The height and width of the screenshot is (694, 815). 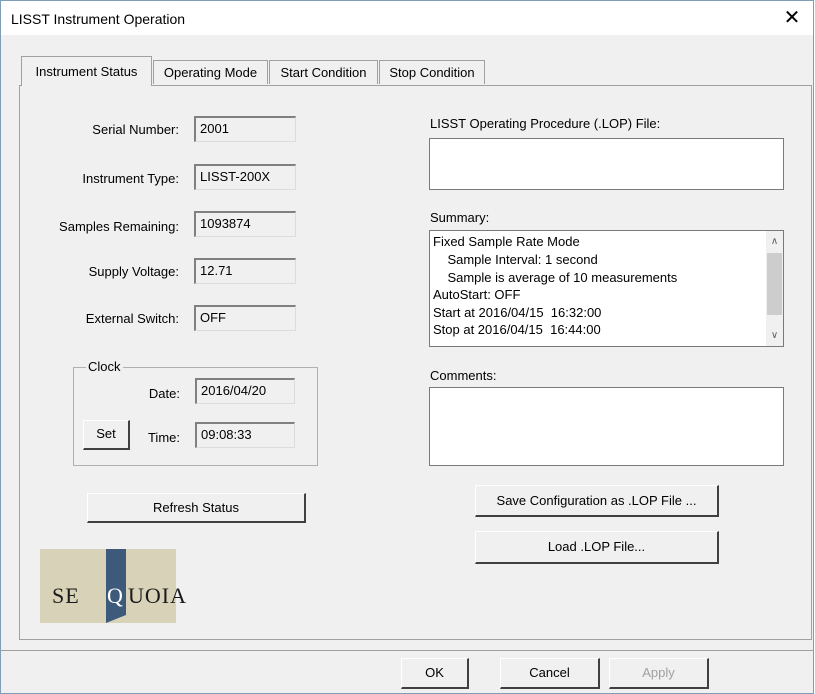 What do you see at coordinates (106, 435) in the screenshot?
I see `set-clock-button: Set` at bounding box center [106, 435].